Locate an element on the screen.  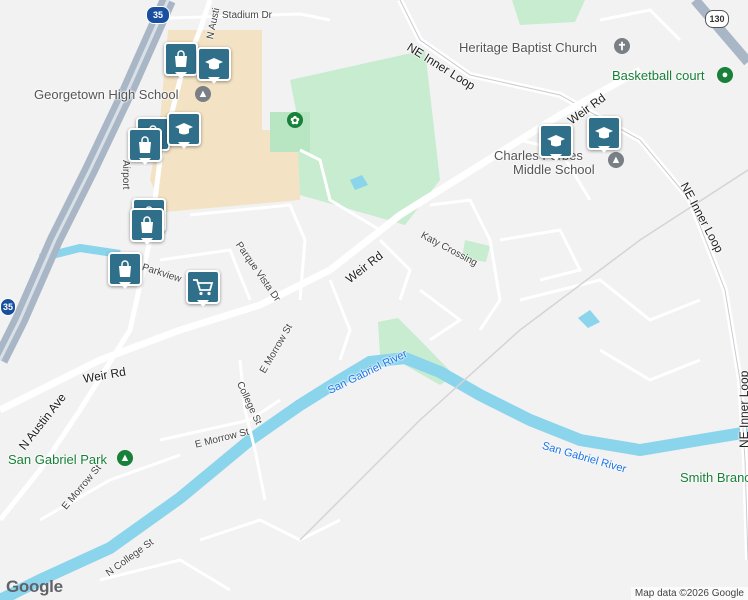
road-label-ne-inner-loop-3: NE Inner Loop is located at coordinates (742, 409).